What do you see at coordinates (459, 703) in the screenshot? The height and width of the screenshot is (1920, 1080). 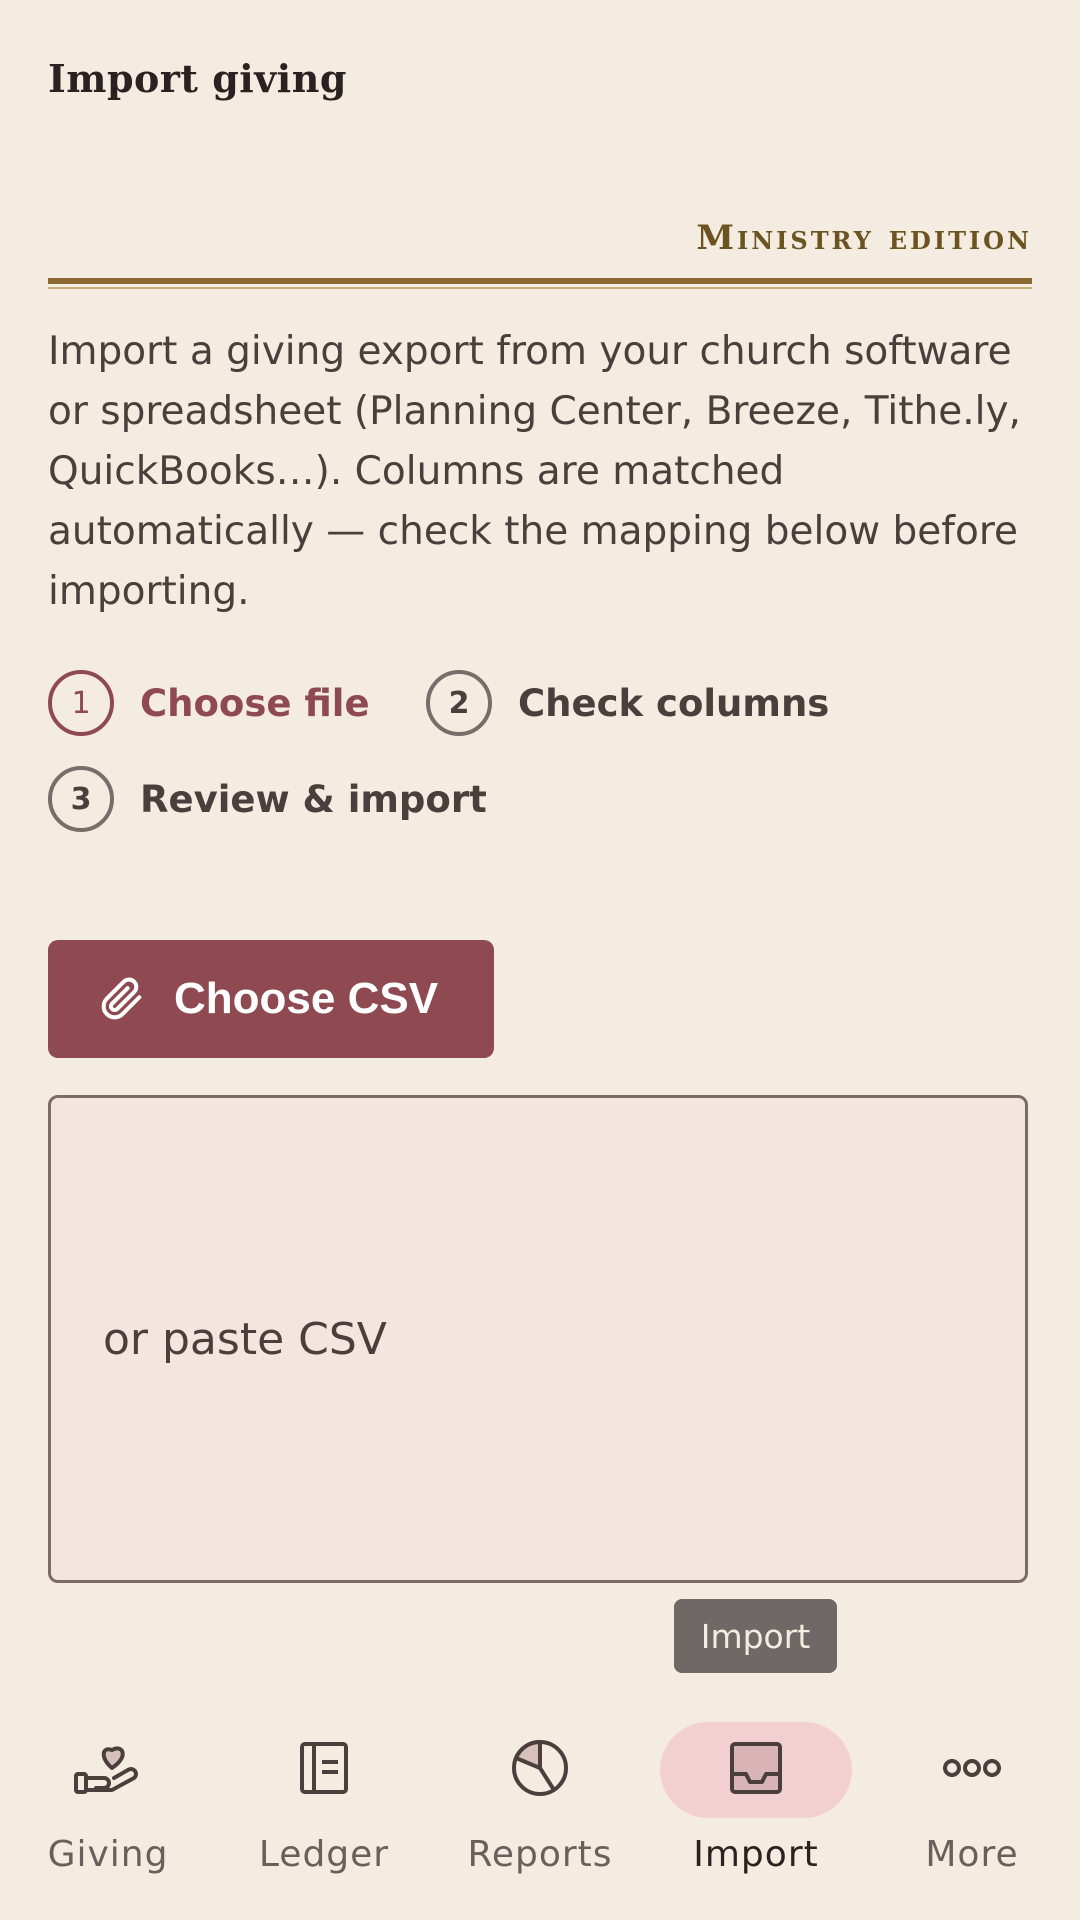 I see `step-number: 2` at bounding box center [459, 703].